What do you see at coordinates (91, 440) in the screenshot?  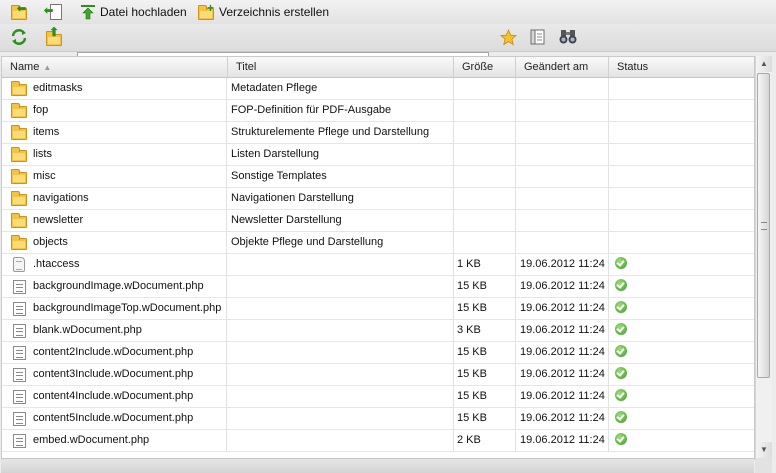 I see `file-name: embed.wDocument.php` at bounding box center [91, 440].